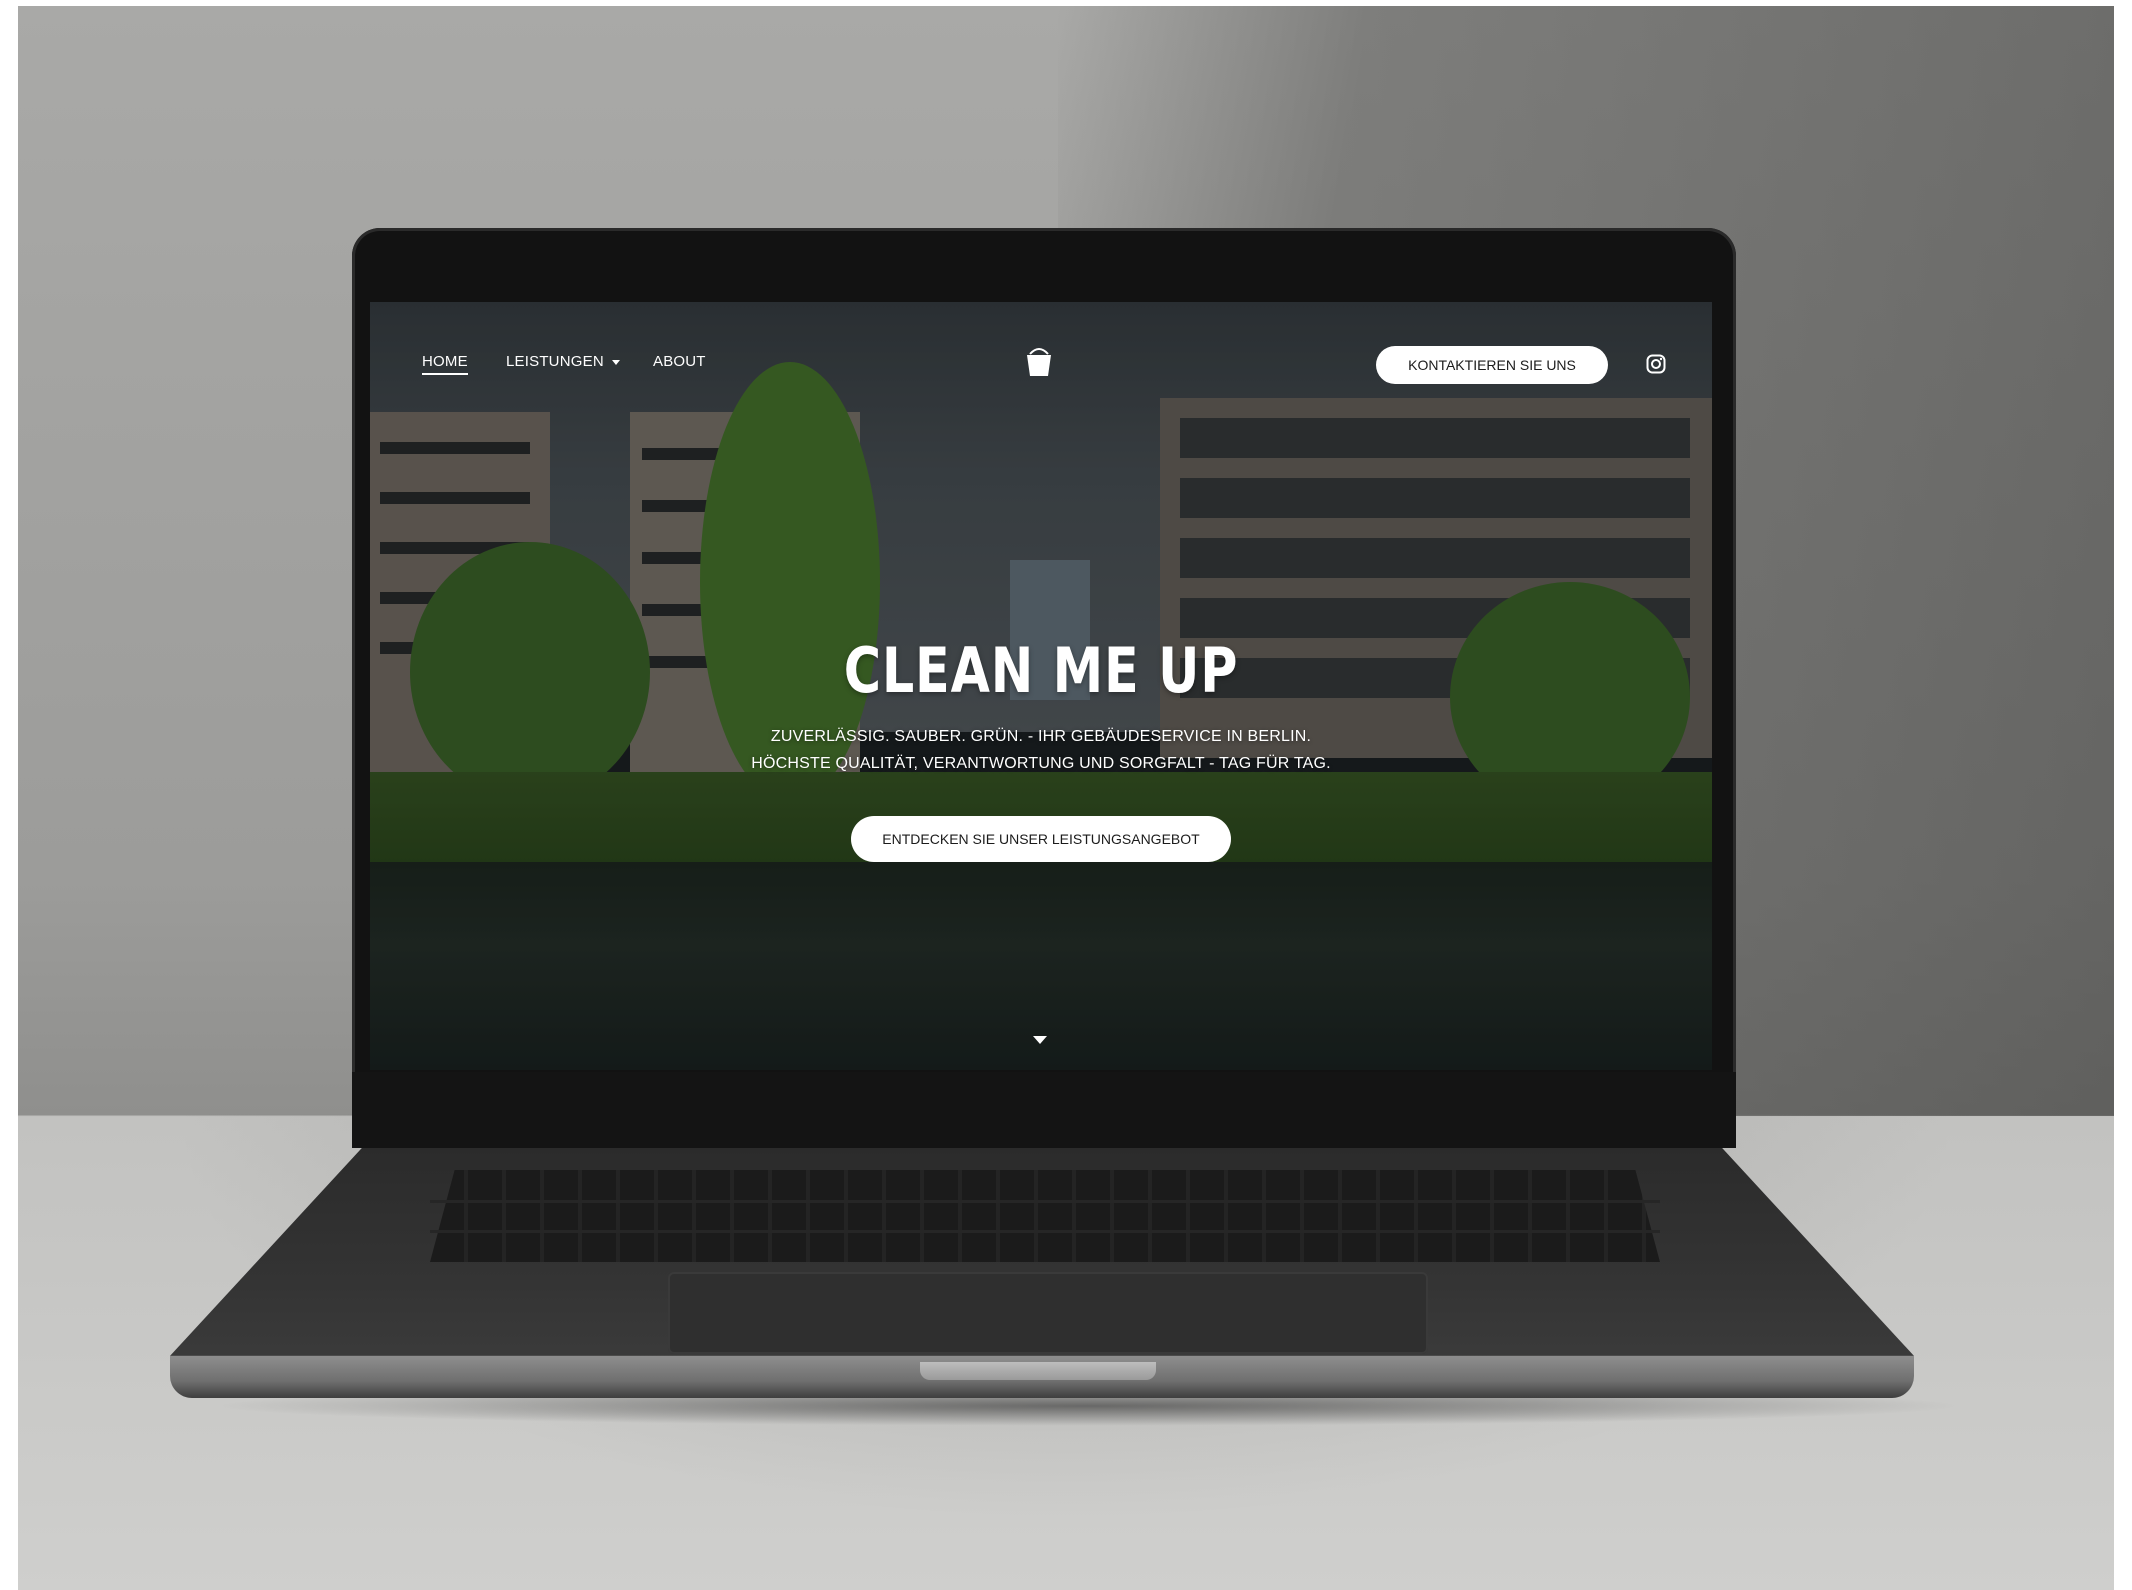 The width and height of the screenshot is (2132, 1590). What do you see at coordinates (679, 361) in the screenshot?
I see `nav-about: ABOUT` at bounding box center [679, 361].